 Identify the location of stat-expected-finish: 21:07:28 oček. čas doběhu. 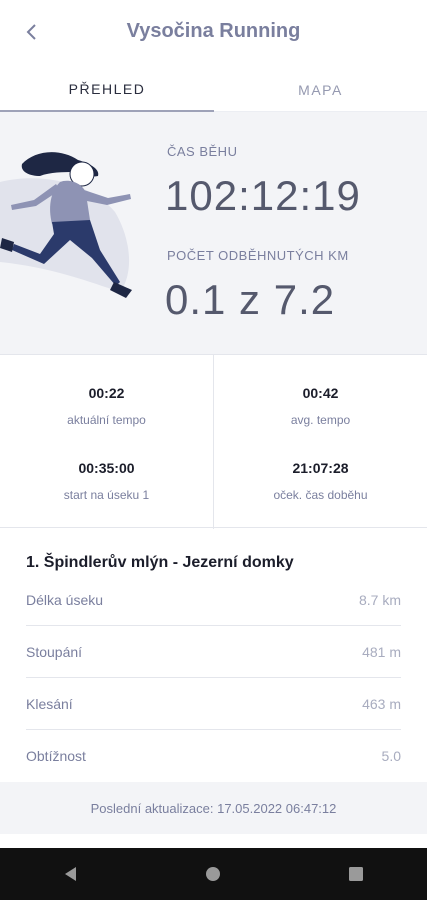
(320, 481).